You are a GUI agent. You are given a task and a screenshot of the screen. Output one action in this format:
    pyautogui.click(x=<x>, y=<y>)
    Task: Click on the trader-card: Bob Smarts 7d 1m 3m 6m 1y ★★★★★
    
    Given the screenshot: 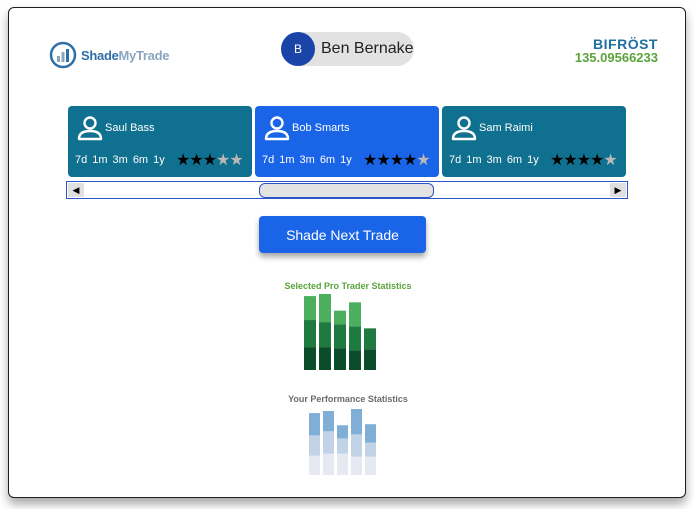 What is the action you would take?
    pyautogui.click(x=347, y=141)
    